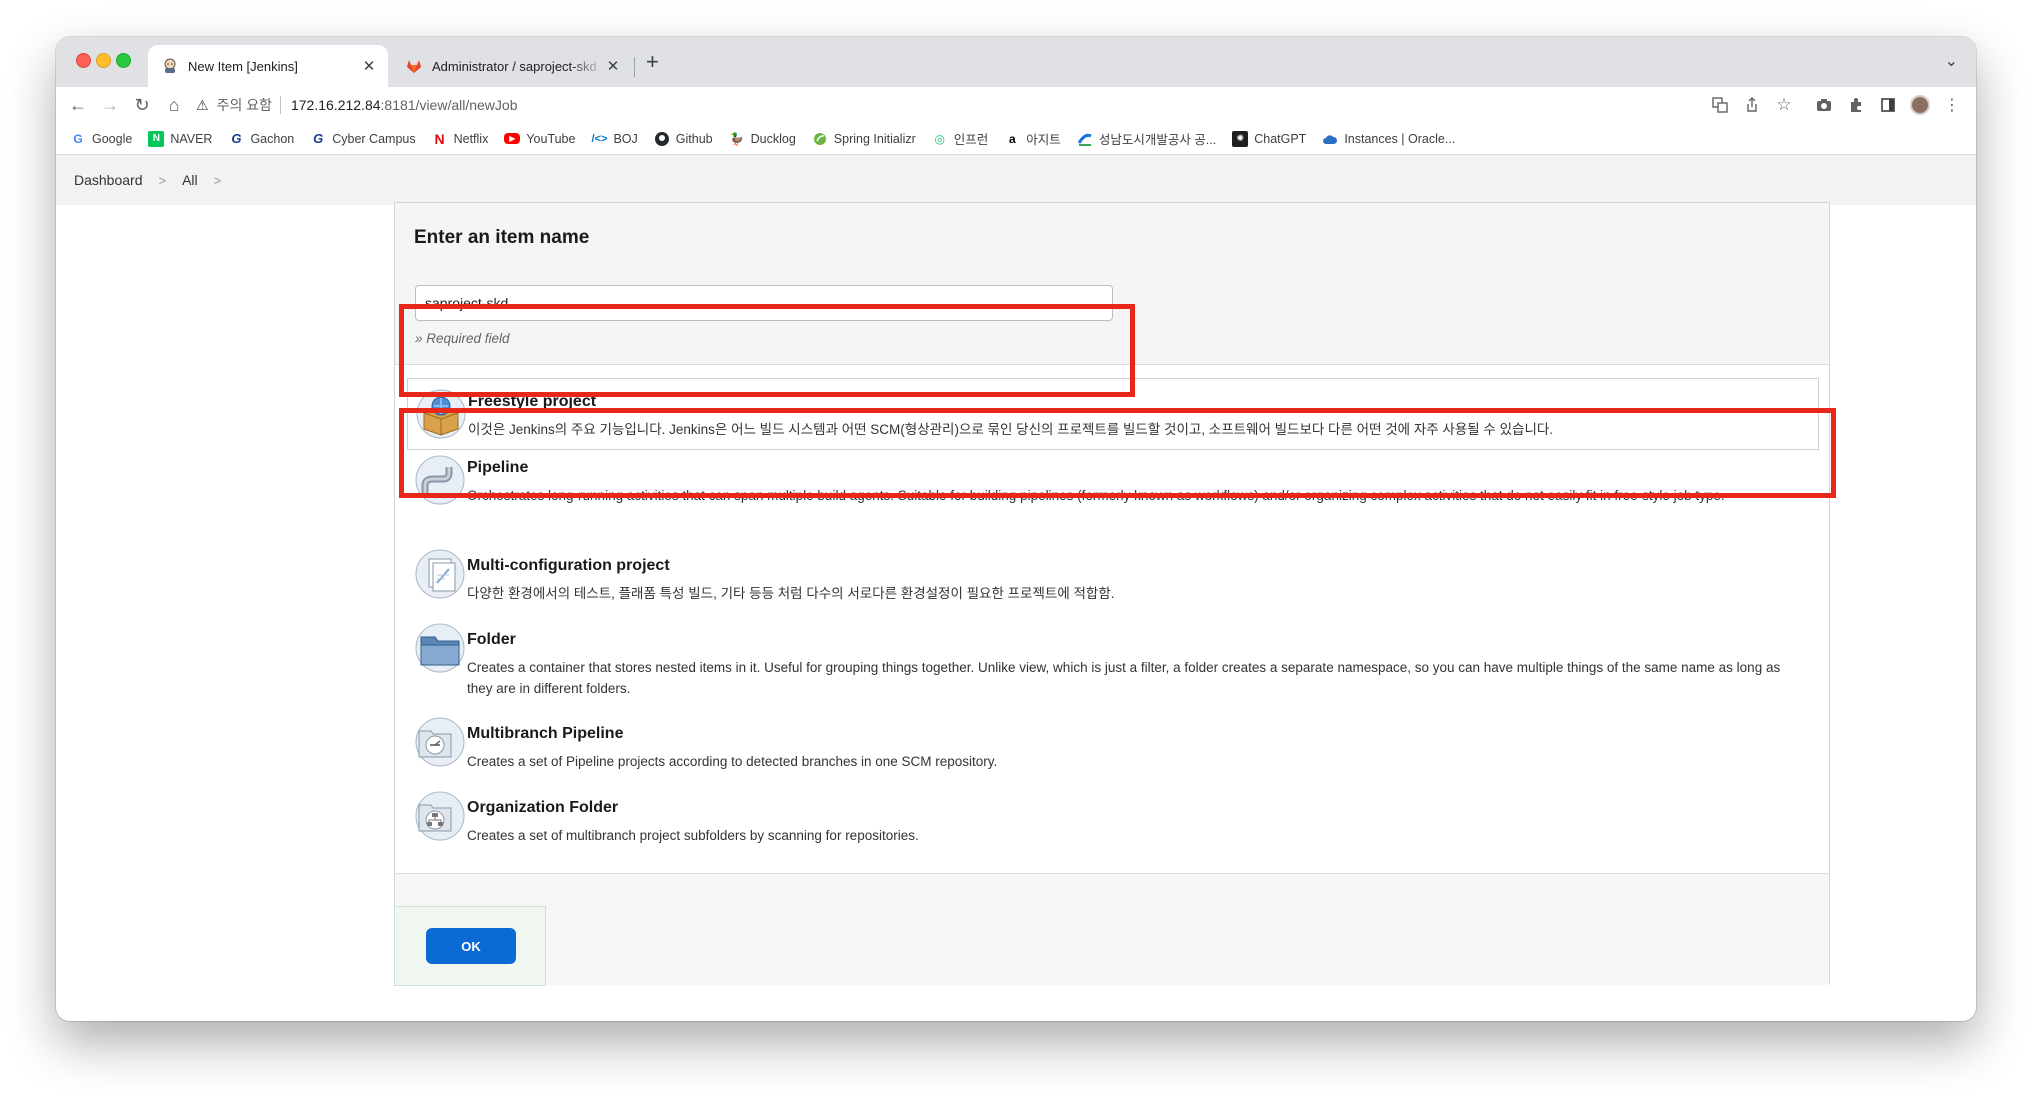 This screenshot has height=1095, width=2032. Describe the element at coordinates (1856, 105) in the screenshot. I see `extensions-icon` at that location.